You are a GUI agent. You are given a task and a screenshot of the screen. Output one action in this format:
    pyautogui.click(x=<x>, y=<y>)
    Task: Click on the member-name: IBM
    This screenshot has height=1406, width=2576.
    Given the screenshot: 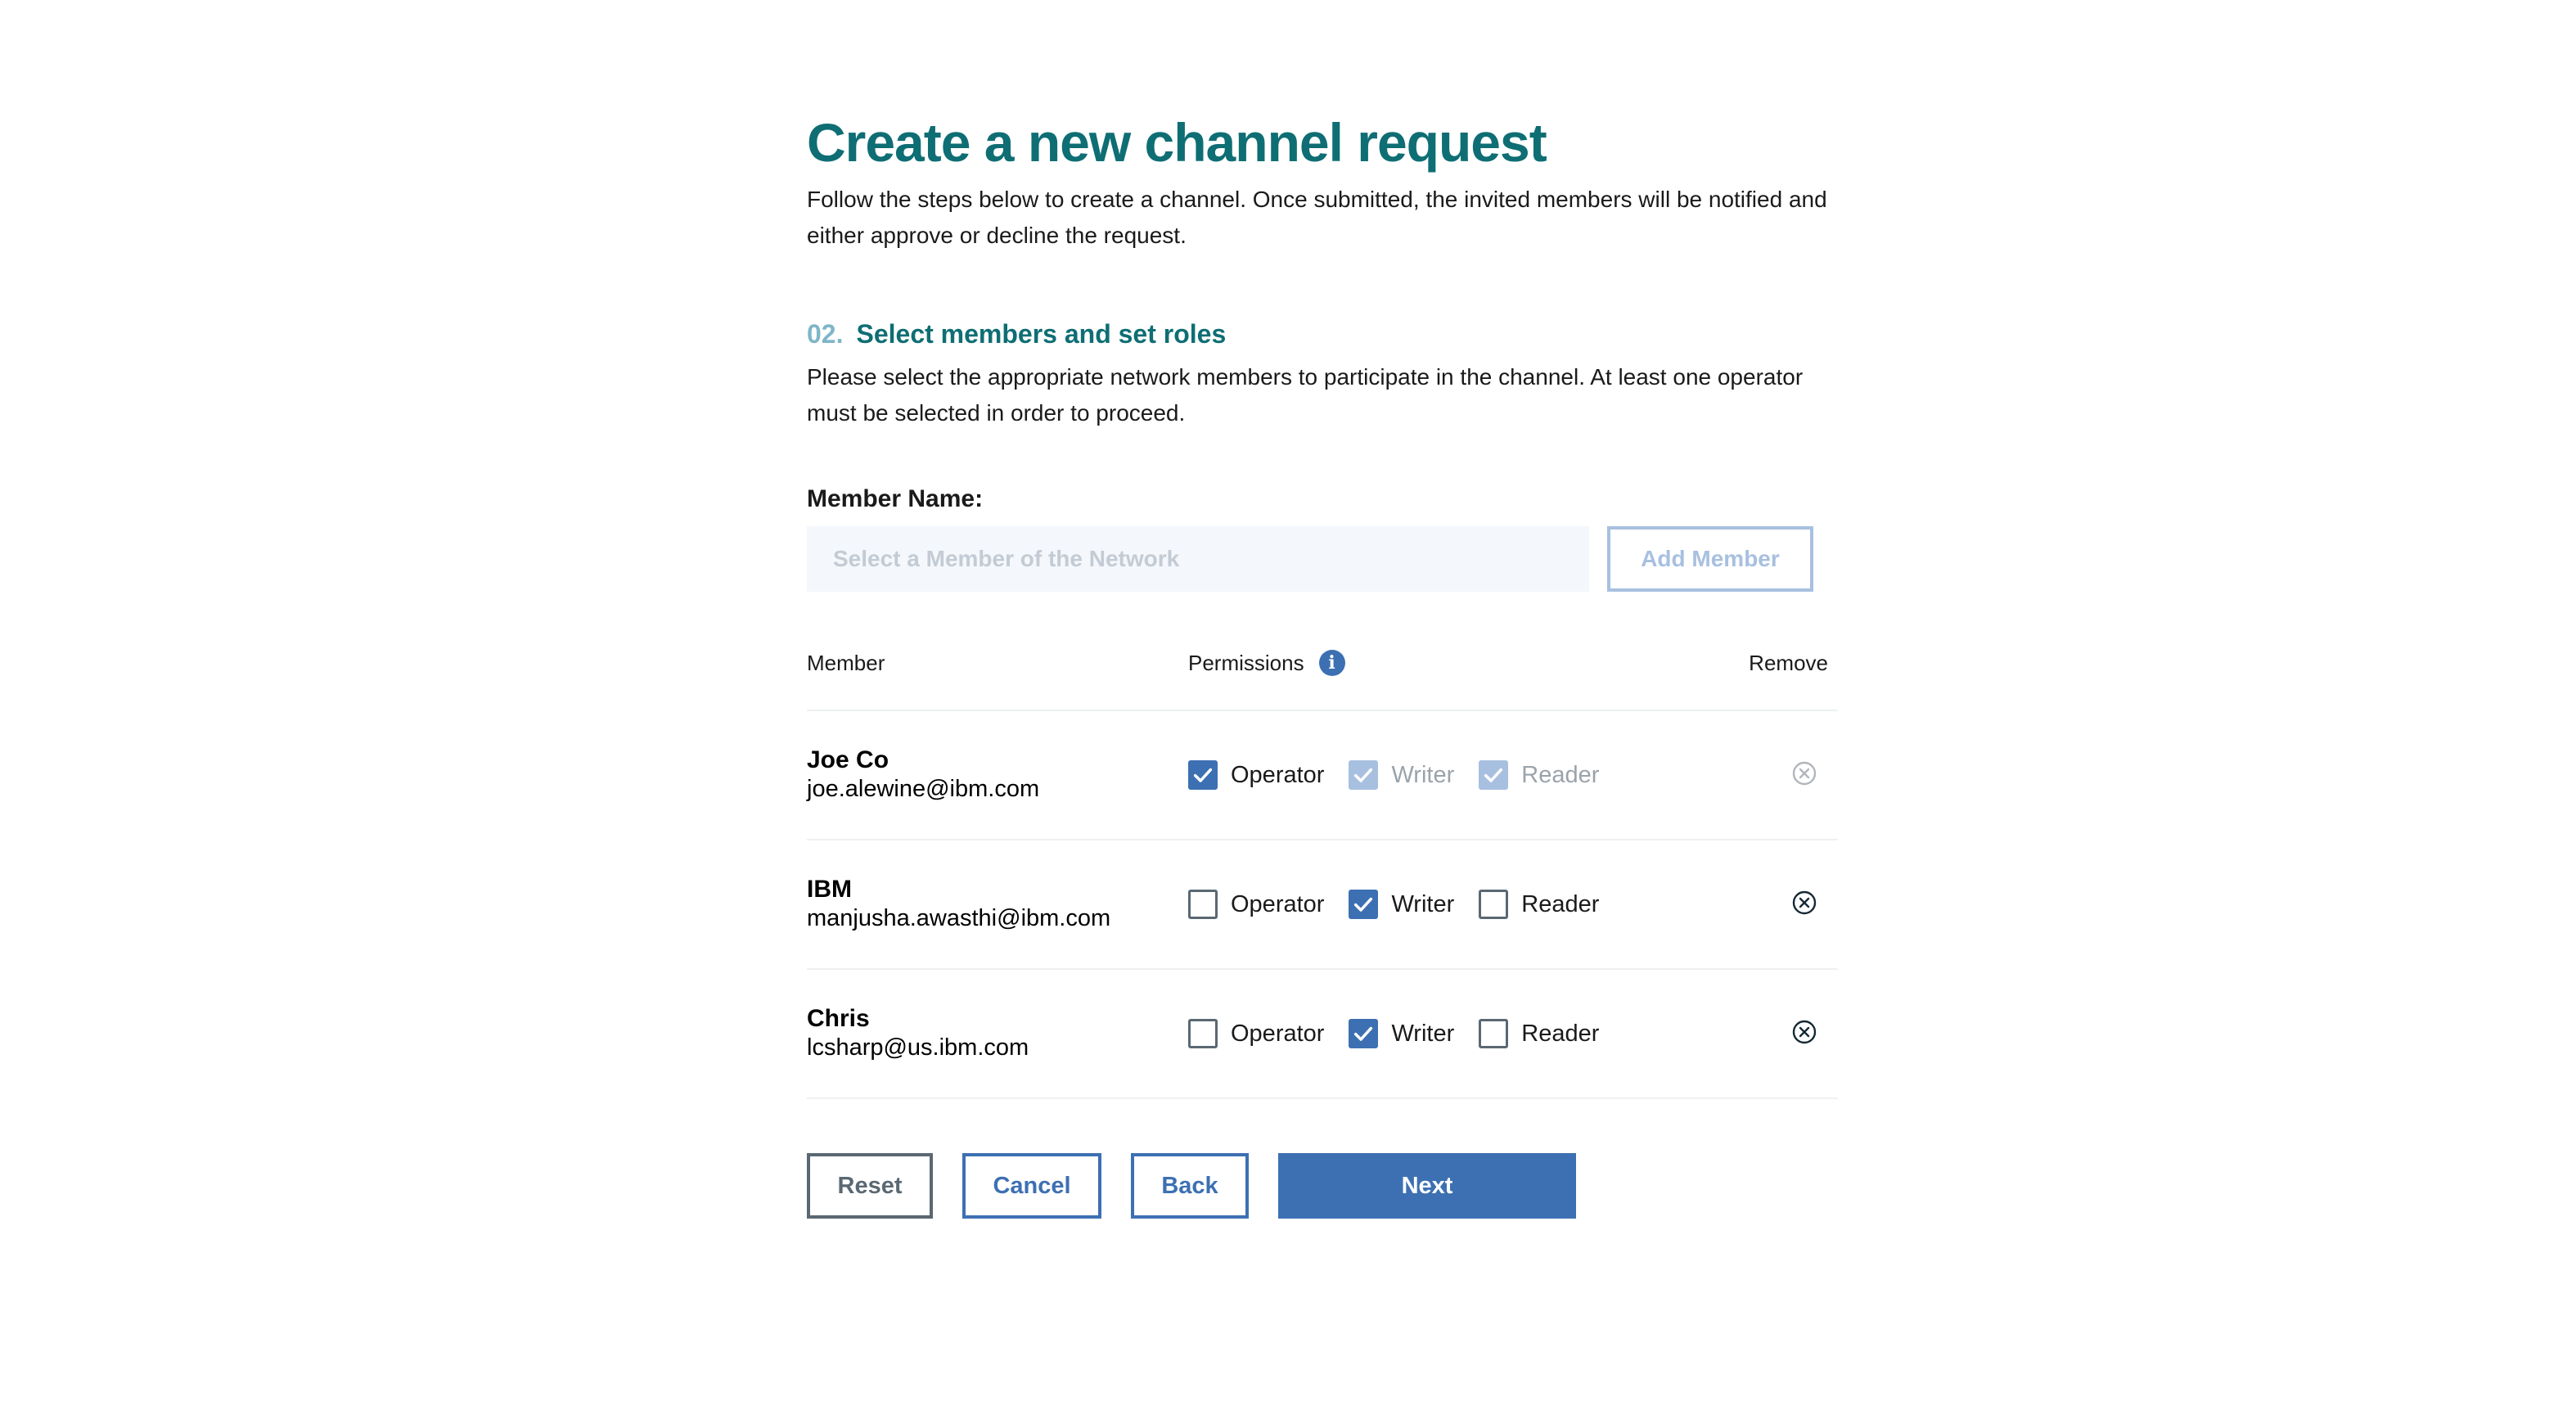 What is the action you would take?
    pyautogui.click(x=829, y=889)
    